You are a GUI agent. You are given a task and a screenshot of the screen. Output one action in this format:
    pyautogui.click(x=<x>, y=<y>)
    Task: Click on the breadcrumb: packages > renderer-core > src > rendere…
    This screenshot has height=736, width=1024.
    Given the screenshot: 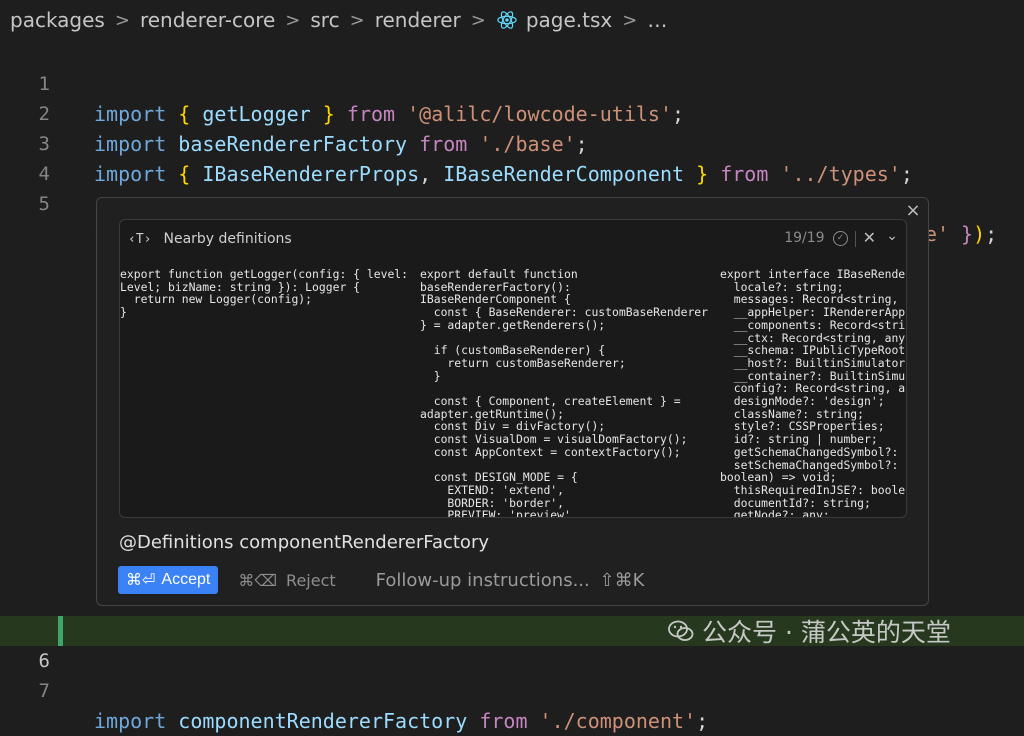 What is the action you would take?
    pyautogui.click(x=512, y=20)
    